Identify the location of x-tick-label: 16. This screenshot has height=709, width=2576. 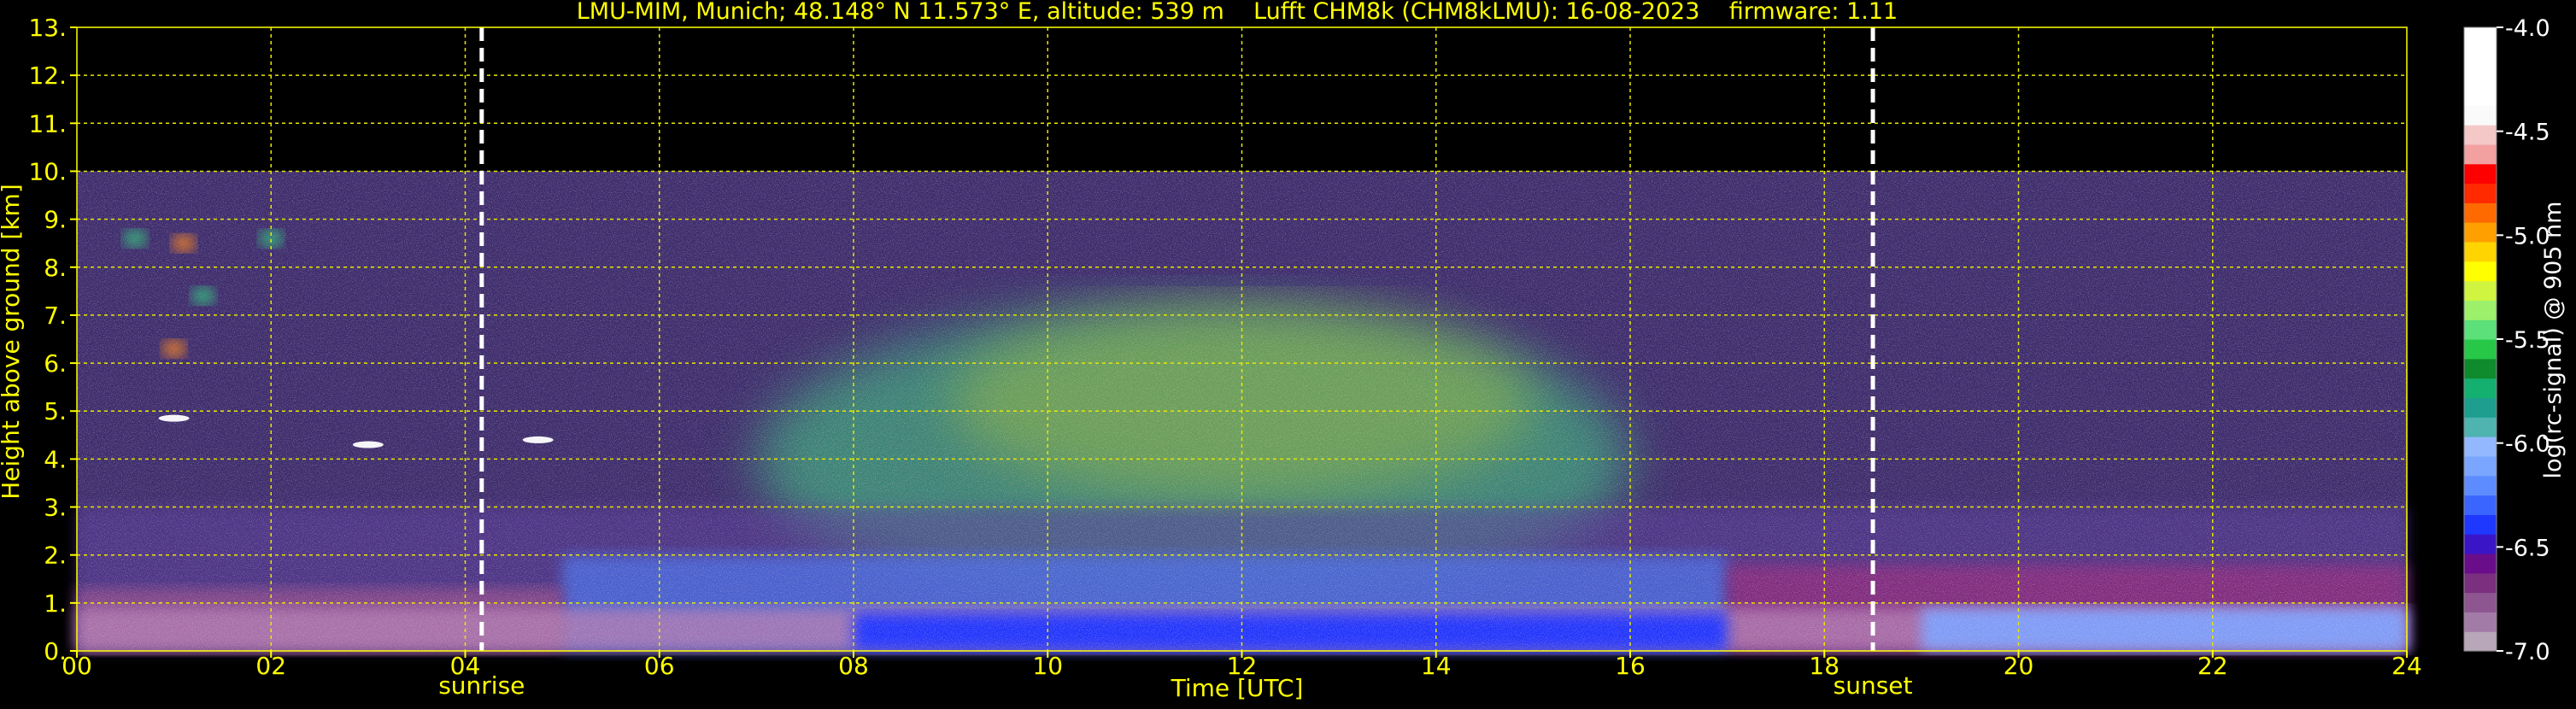
(1630, 666).